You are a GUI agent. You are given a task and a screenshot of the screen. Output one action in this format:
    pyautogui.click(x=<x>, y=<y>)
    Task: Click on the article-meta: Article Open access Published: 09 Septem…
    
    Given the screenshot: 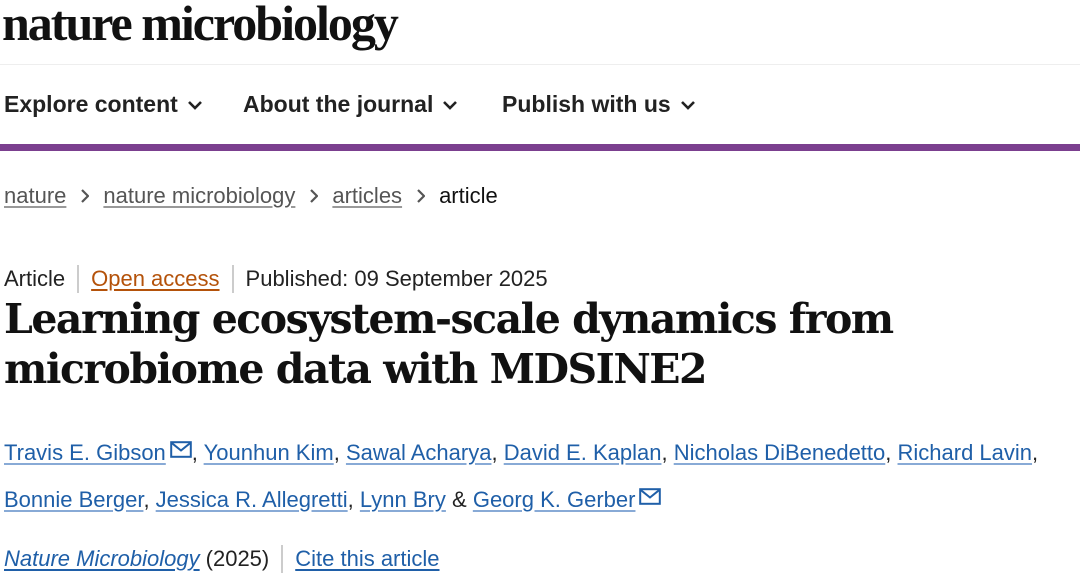 What is the action you would take?
    pyautogui.click(x=276, y=279)
    